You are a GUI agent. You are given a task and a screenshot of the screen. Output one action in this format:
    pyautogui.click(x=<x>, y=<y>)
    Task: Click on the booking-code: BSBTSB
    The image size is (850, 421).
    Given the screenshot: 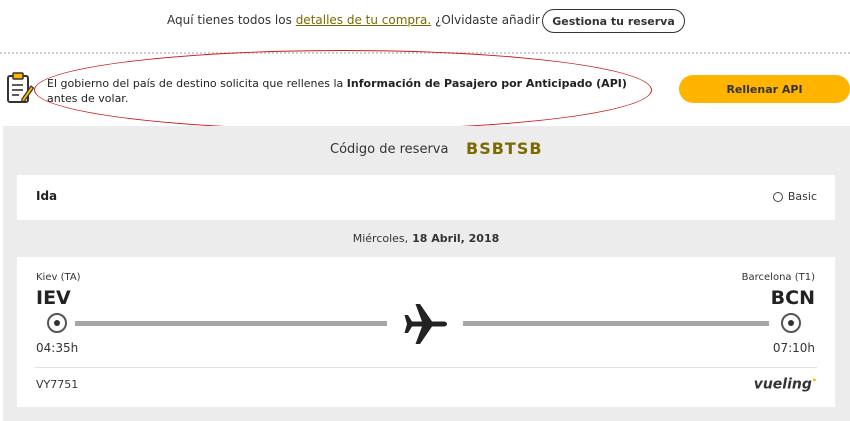 What is the action you would take?
    pyautogui.click(x=504, y=148)
    